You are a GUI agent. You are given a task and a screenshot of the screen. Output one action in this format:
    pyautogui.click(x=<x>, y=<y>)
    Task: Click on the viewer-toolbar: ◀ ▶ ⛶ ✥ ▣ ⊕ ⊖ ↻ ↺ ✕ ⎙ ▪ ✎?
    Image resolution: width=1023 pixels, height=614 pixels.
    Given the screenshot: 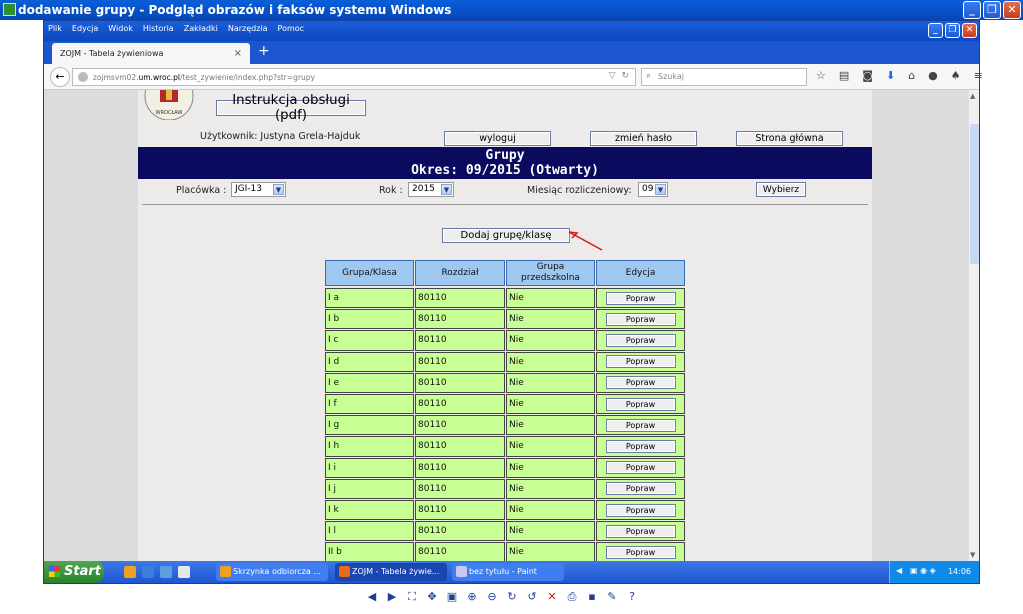 What is the action you would take?
    pyautogui.click(x=502, y=597)
    